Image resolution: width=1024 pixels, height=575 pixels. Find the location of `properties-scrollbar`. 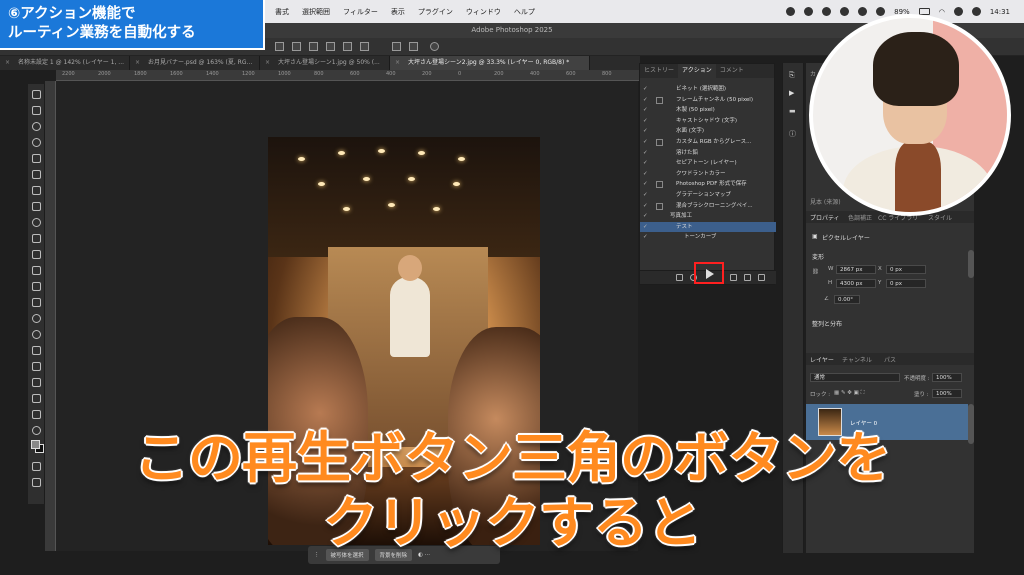

properties-scrollbar is located at coordinates (971, 264).